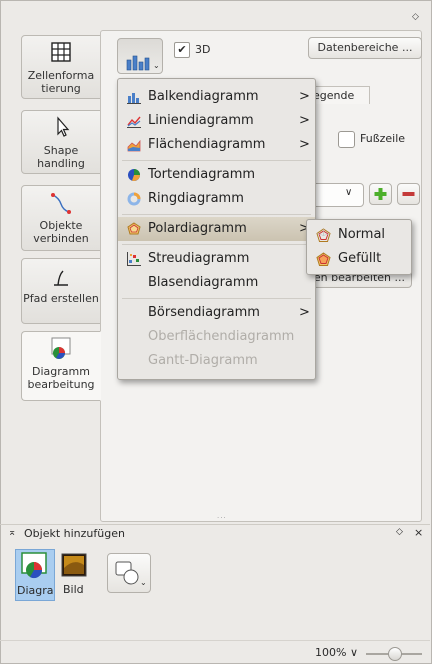  I want to click on add-dataset-button, so click(380, 194).